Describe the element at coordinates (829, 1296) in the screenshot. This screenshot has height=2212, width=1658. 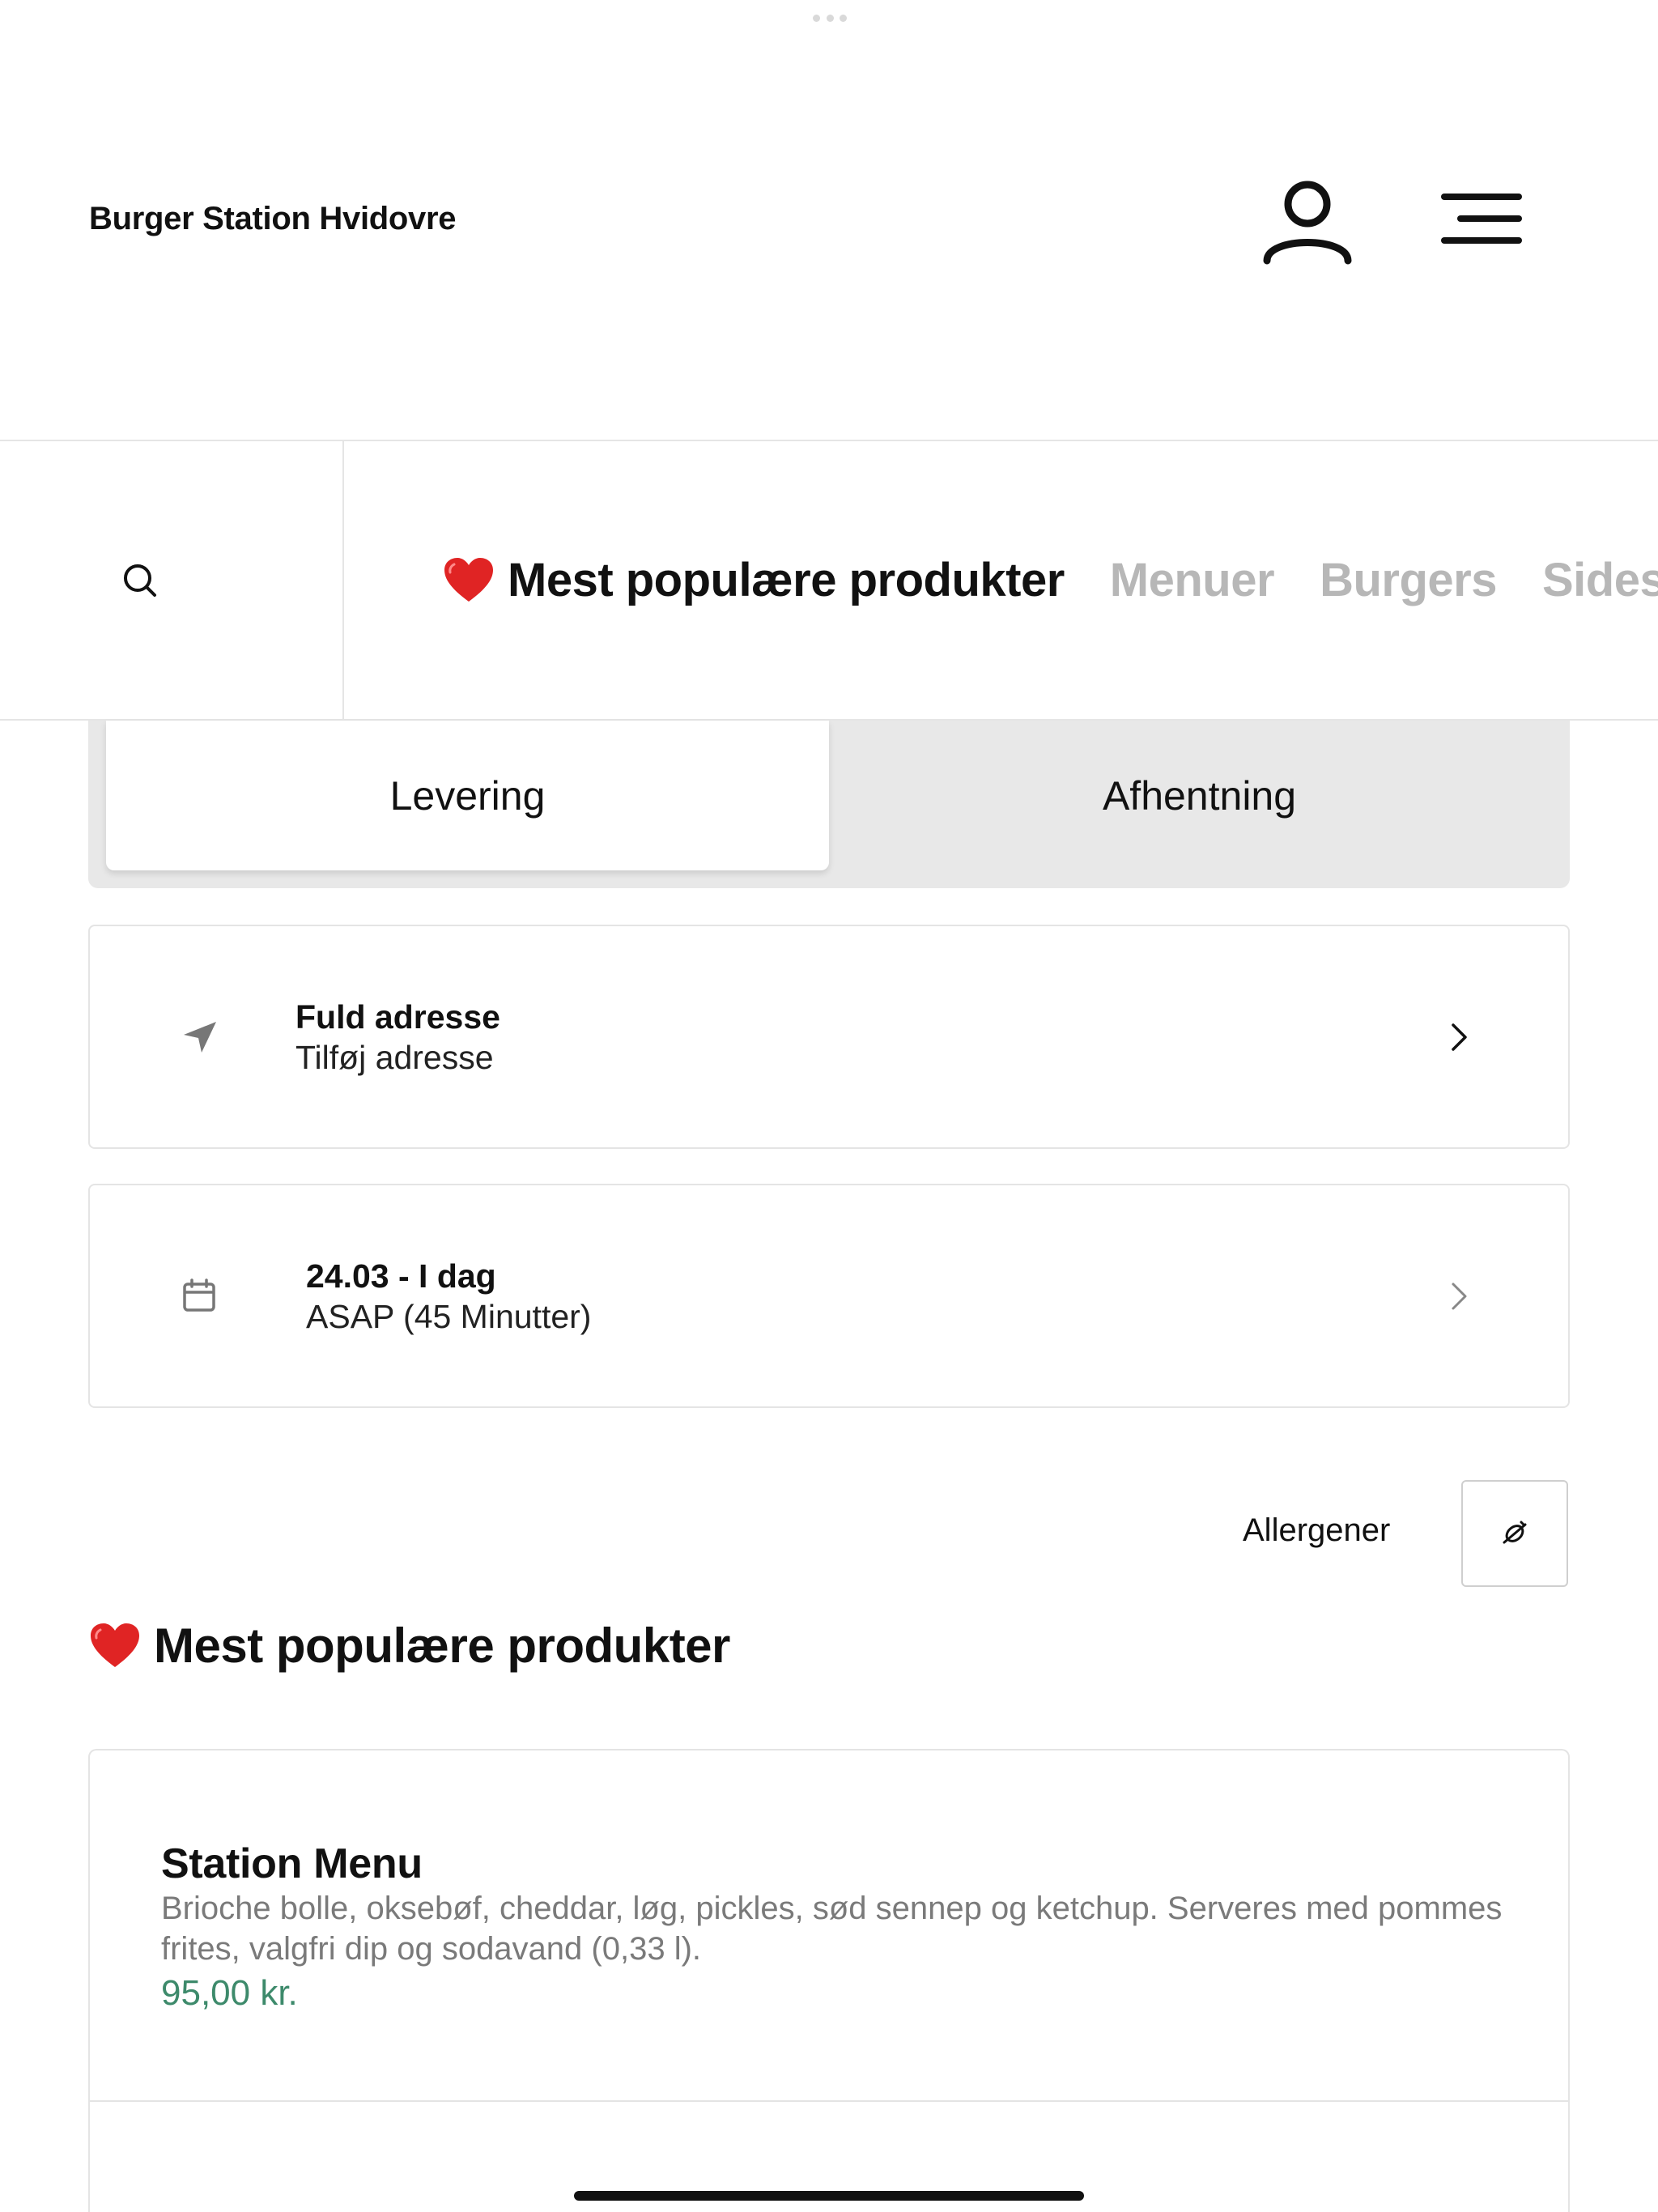
I see `delivery-time-card: 24.03 - I dag ASAP (45 Minutter)` at that location.